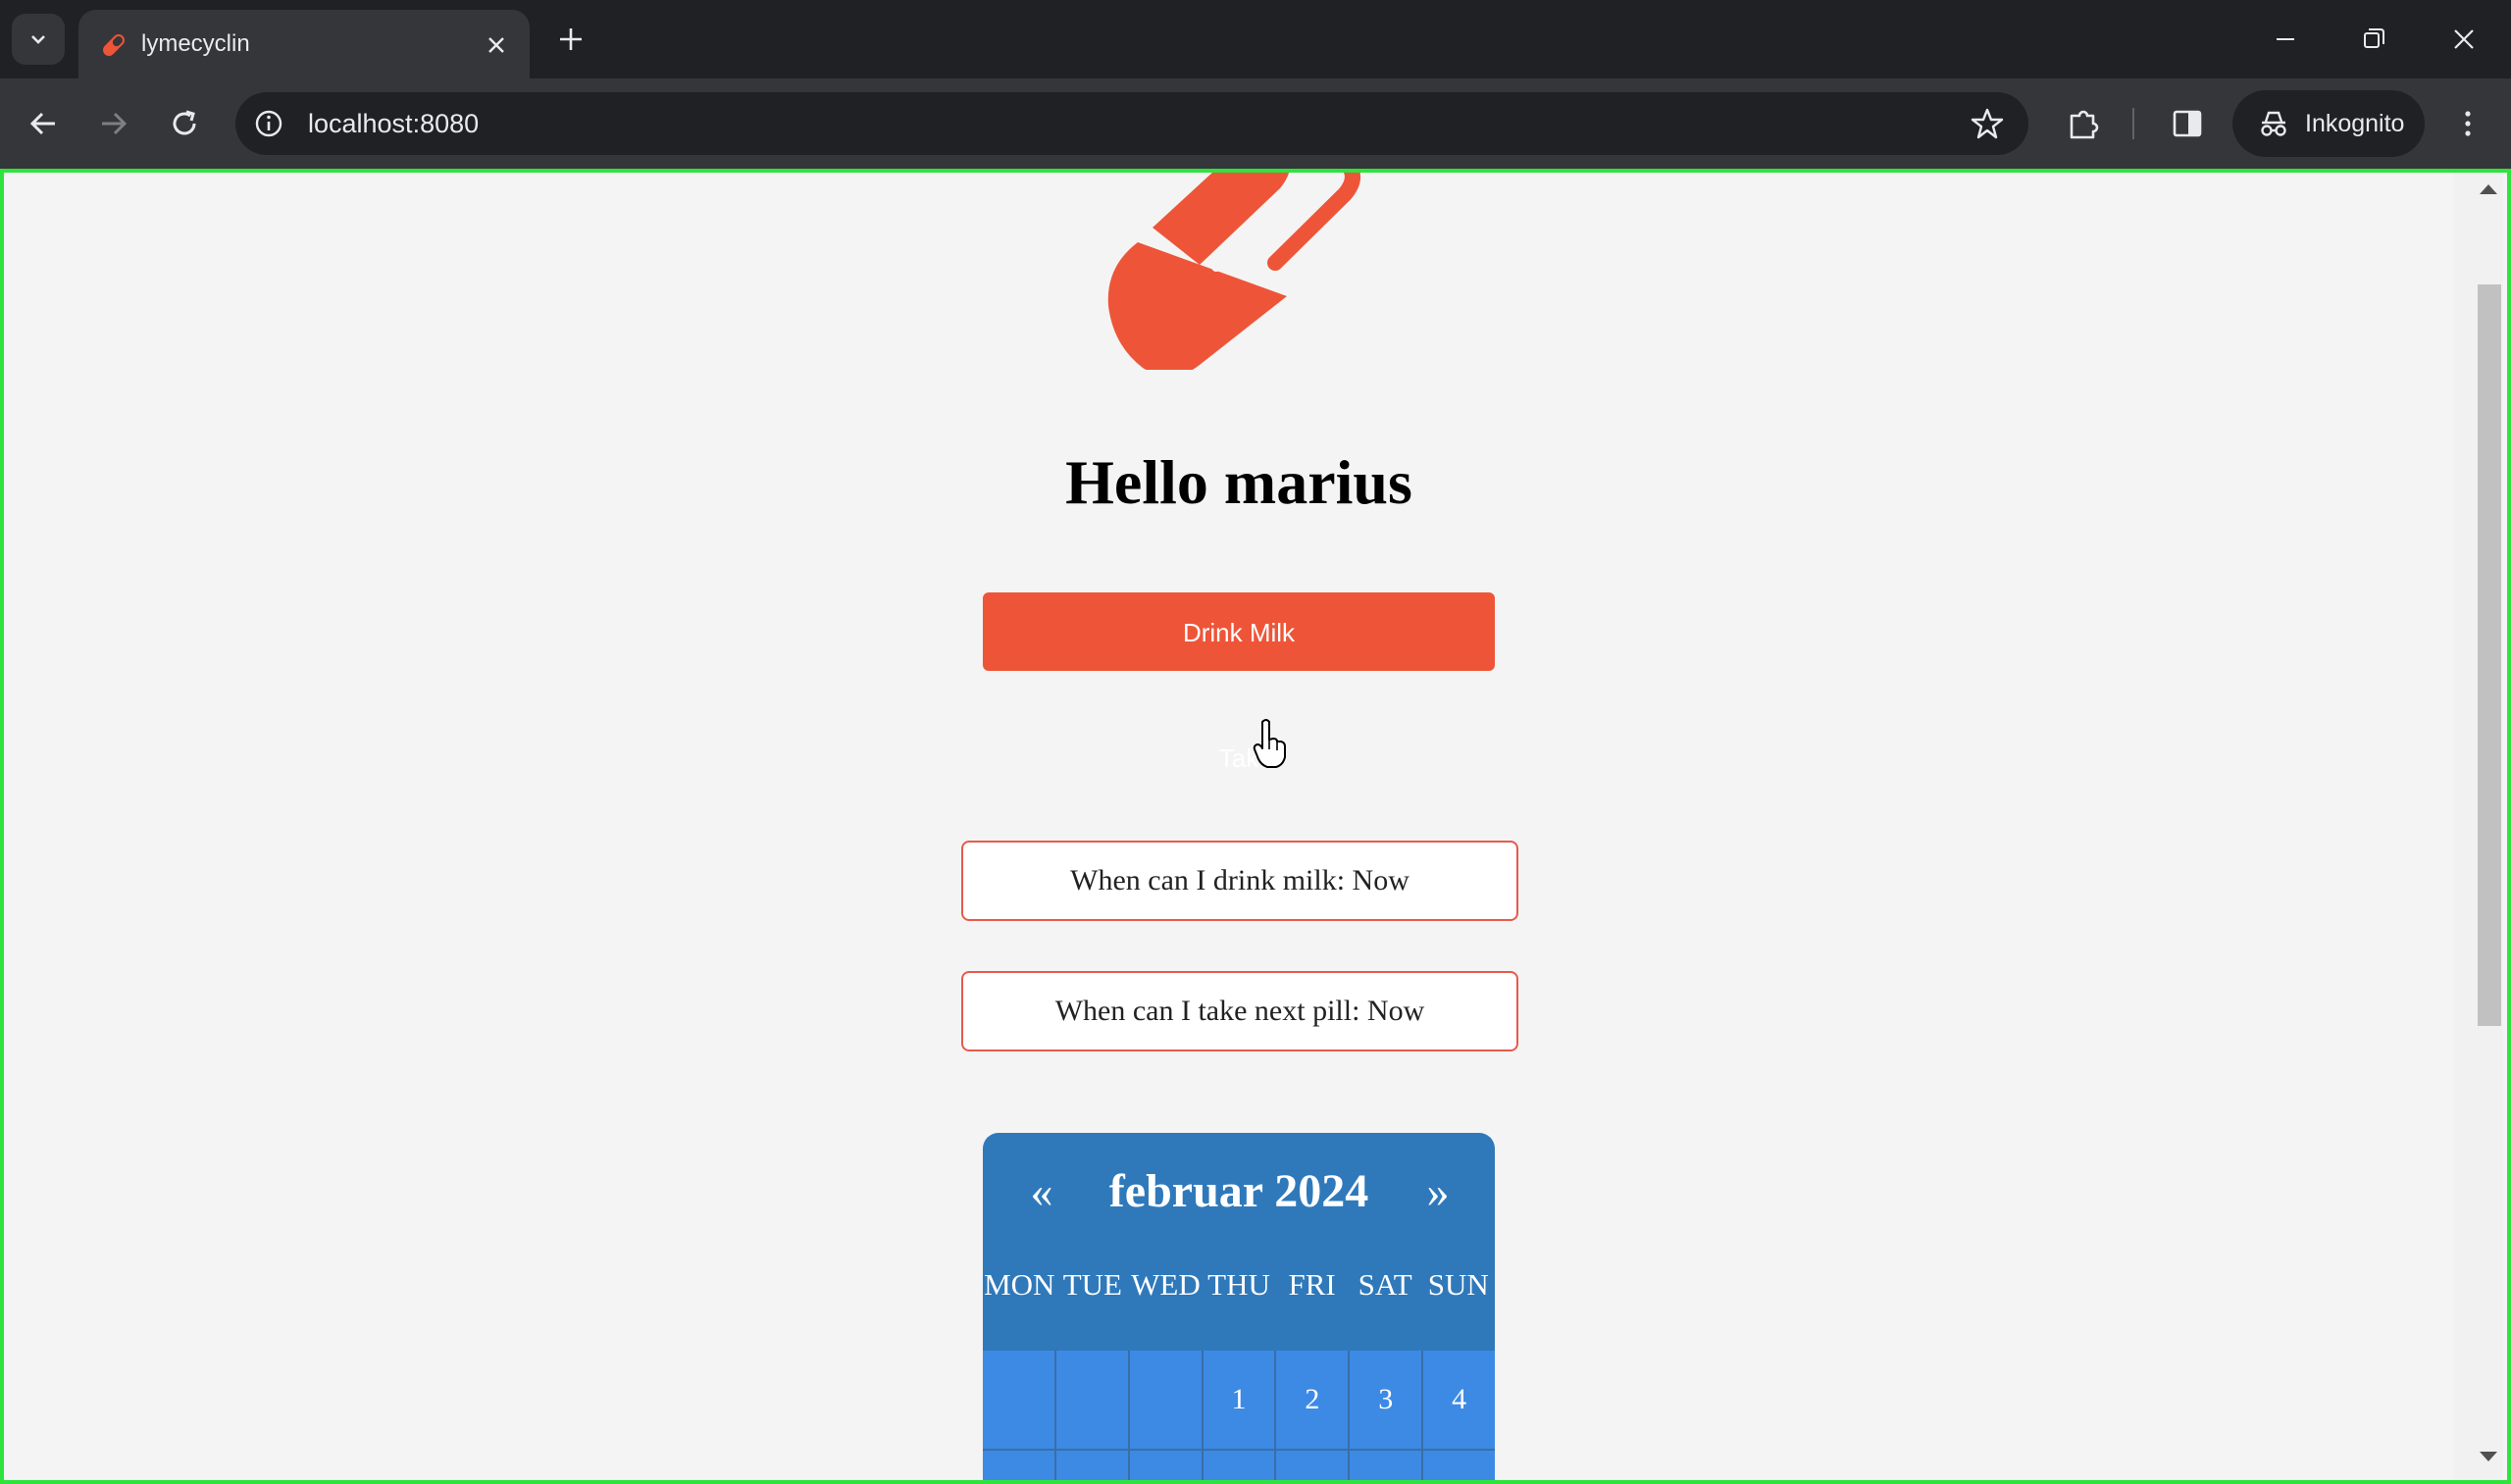 Image resolution: width=2511 pixels, height=1484 pixels. What do you see at coordinates (1459, 1400) in the screenshot?
I see `calendar-day-cell: 4` at bounding box center [1459, 1400].